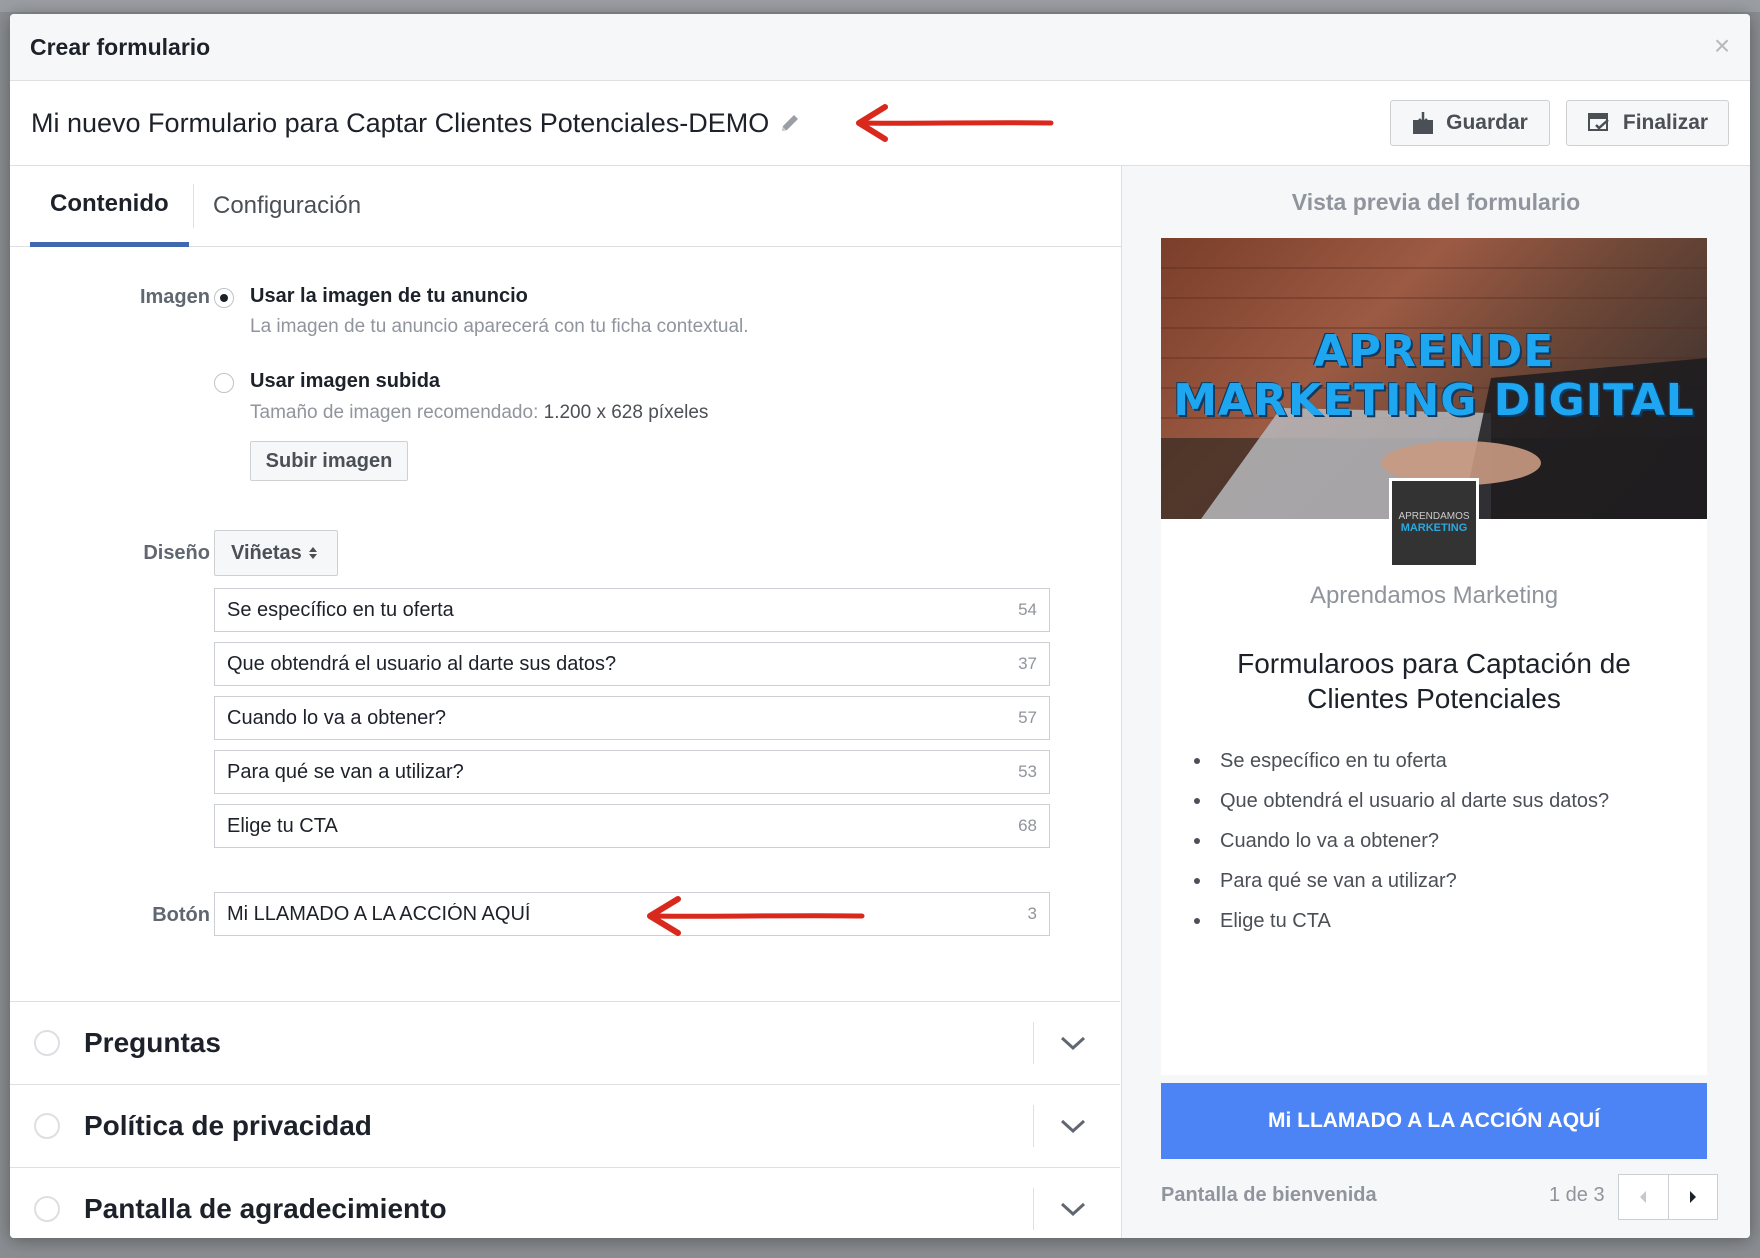  I want to click on accordion-title: Política de privacidad, so click(228, 1125).